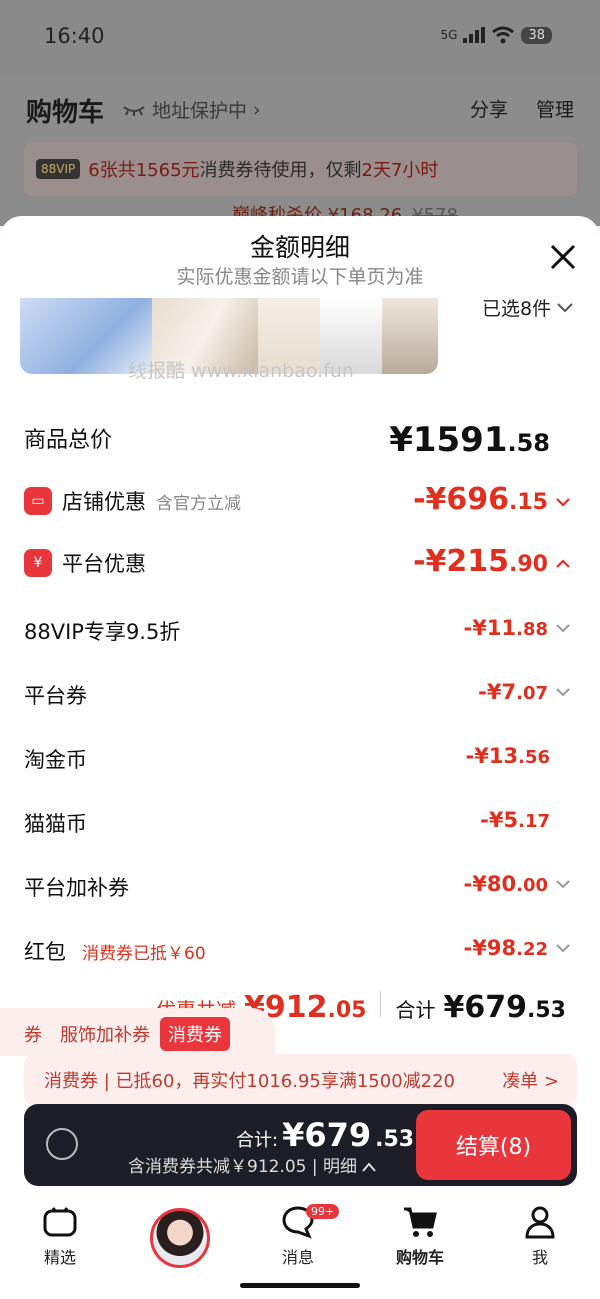 The height and width of the screenshot is (1299, 600). What do you see at coordinates (300, 169) in the screenshot?
I see `vip-coupon-banner: 88VIP 6张共1565元 消费券待使用，仅剩 2天7小时` at bounding box center [300, 169].